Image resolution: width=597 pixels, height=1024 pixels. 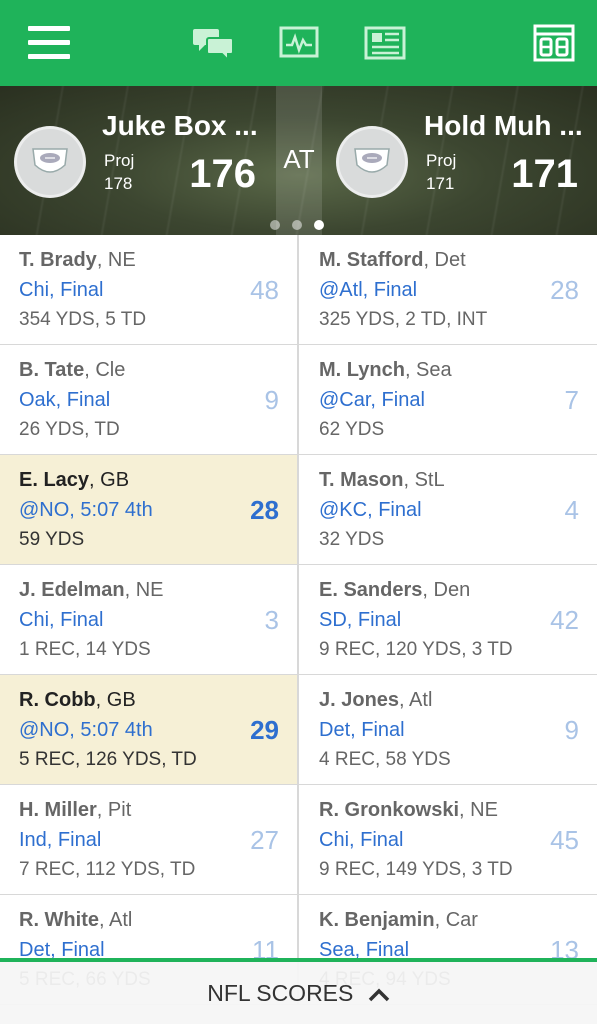 I want to click on player-name-line: K. Benjamin, Car, so click(x=398, y=920).